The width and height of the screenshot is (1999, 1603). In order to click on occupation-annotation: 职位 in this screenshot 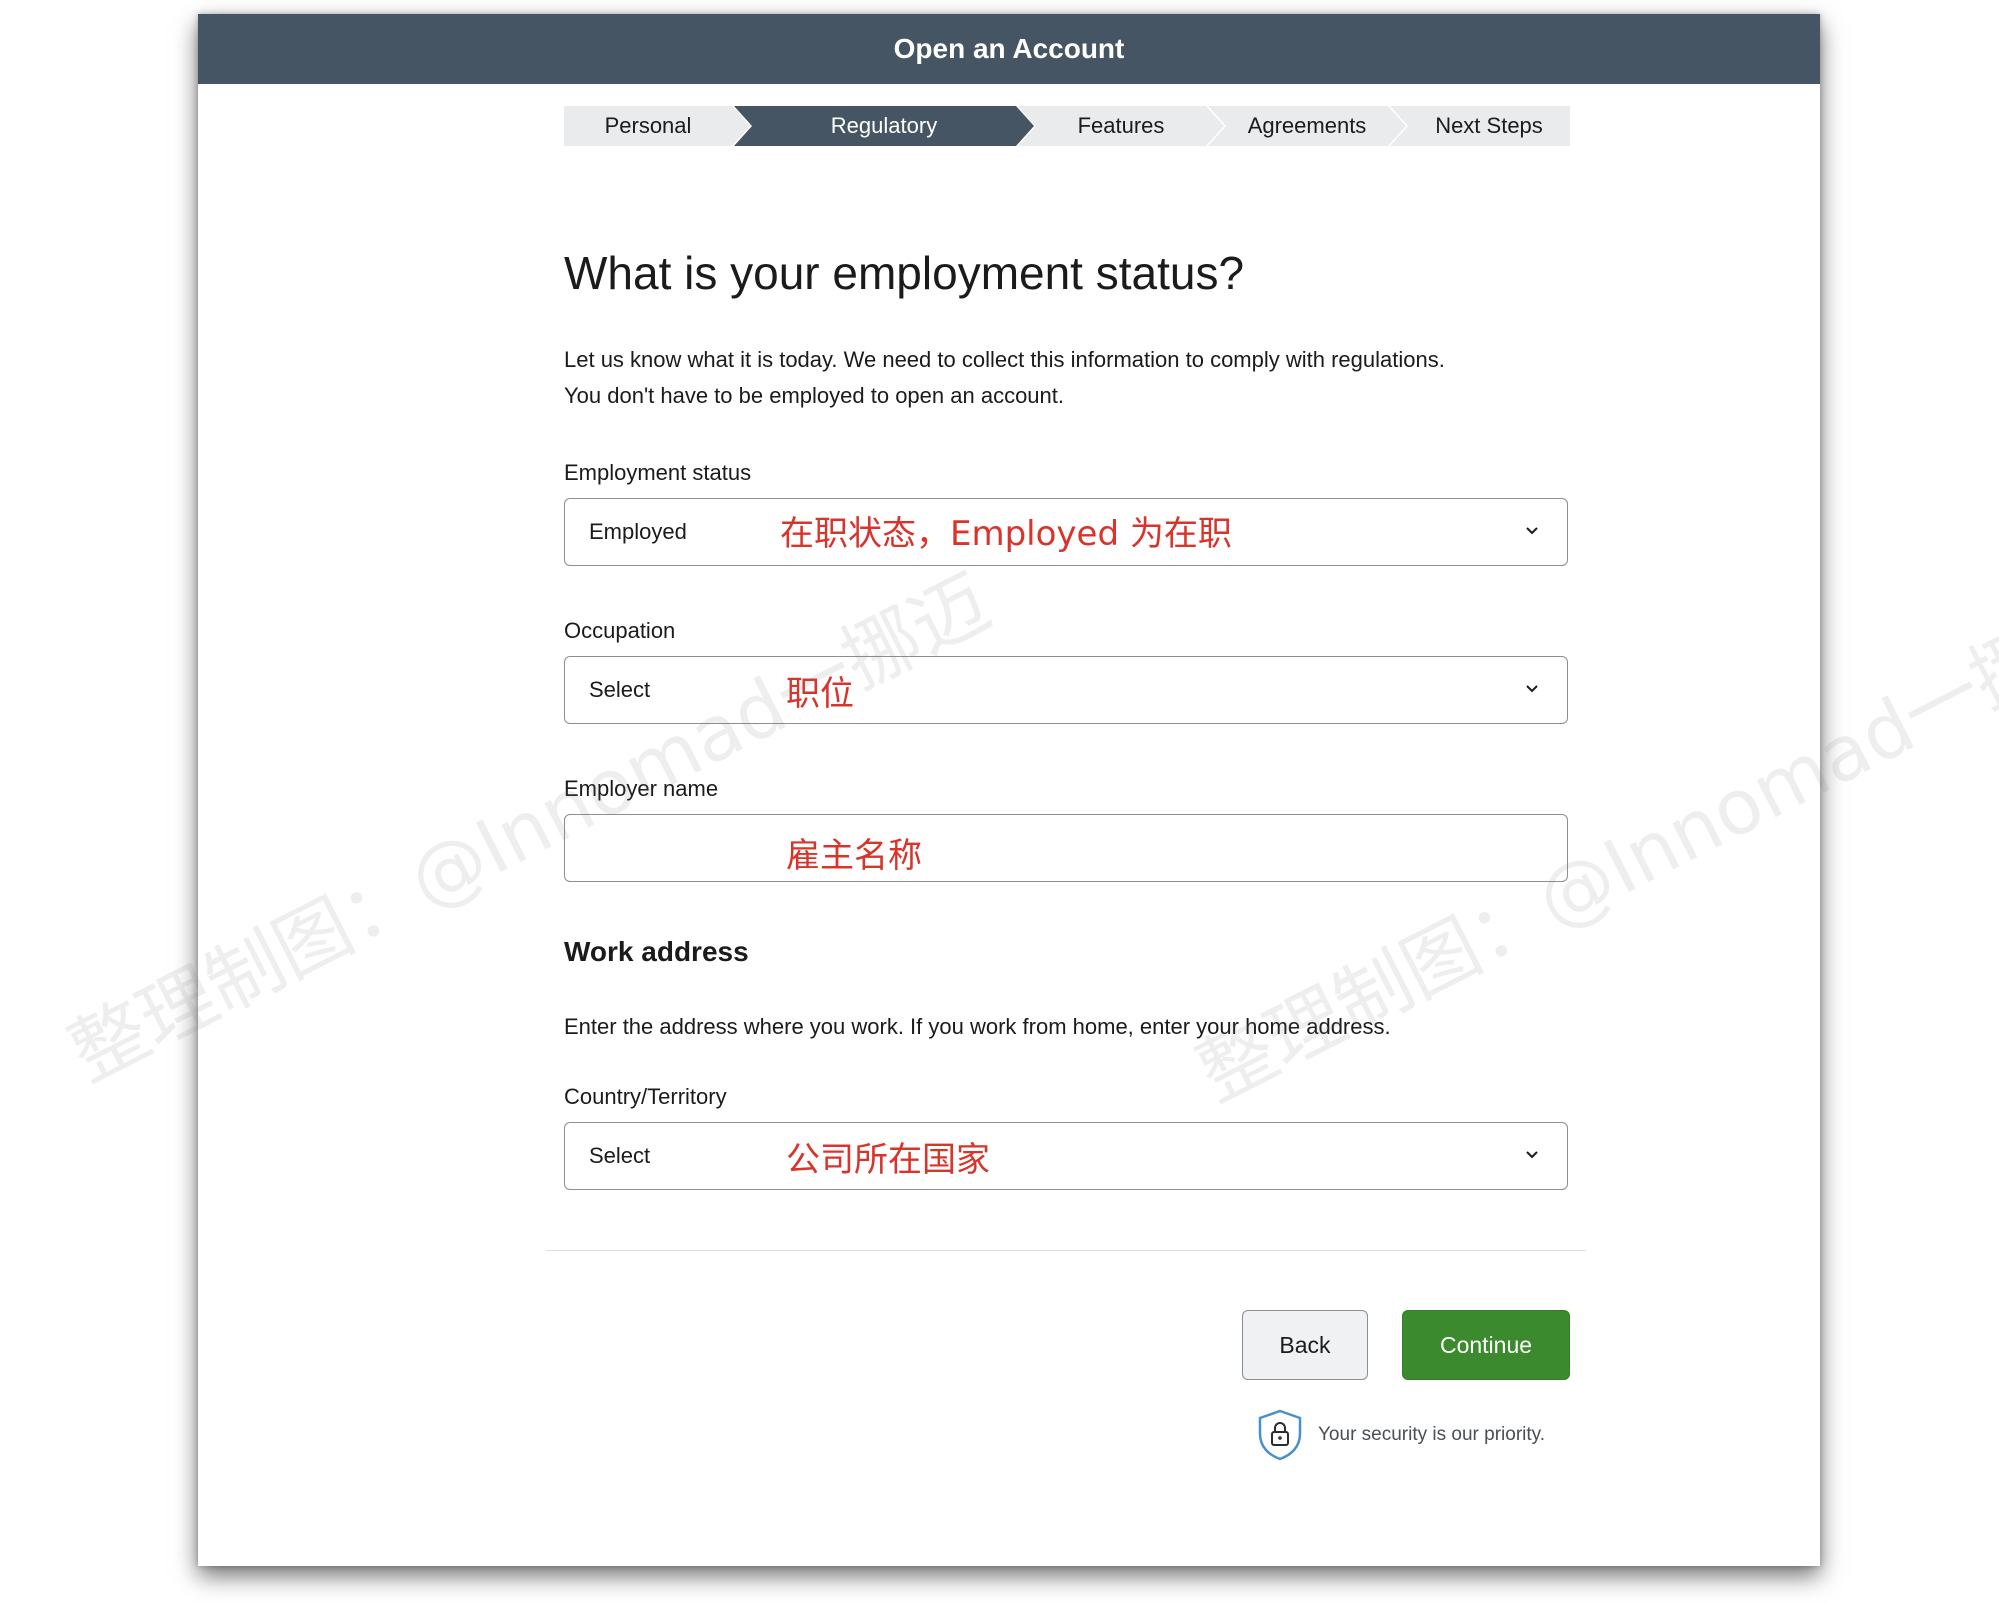, I will do `click(820, 694)`.